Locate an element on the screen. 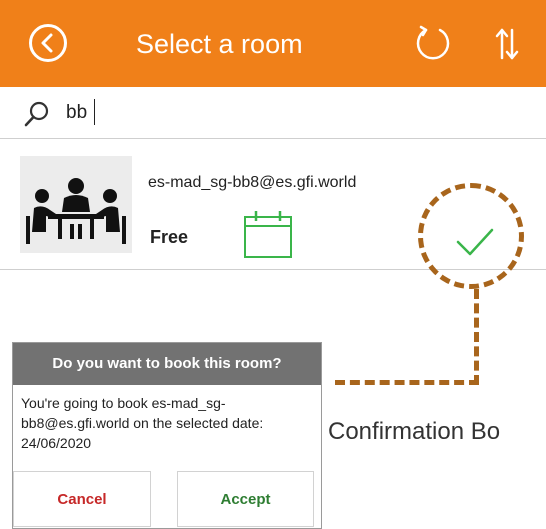  back-arrow-circle-icon is located at coordinates (47, 43).